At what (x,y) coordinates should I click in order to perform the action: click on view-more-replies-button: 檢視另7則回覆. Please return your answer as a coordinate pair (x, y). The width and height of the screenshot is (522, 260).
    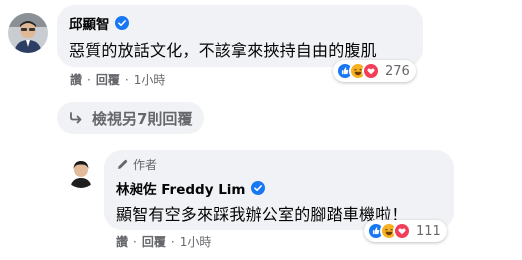
    Looking at the image, I should click on (131, 118).